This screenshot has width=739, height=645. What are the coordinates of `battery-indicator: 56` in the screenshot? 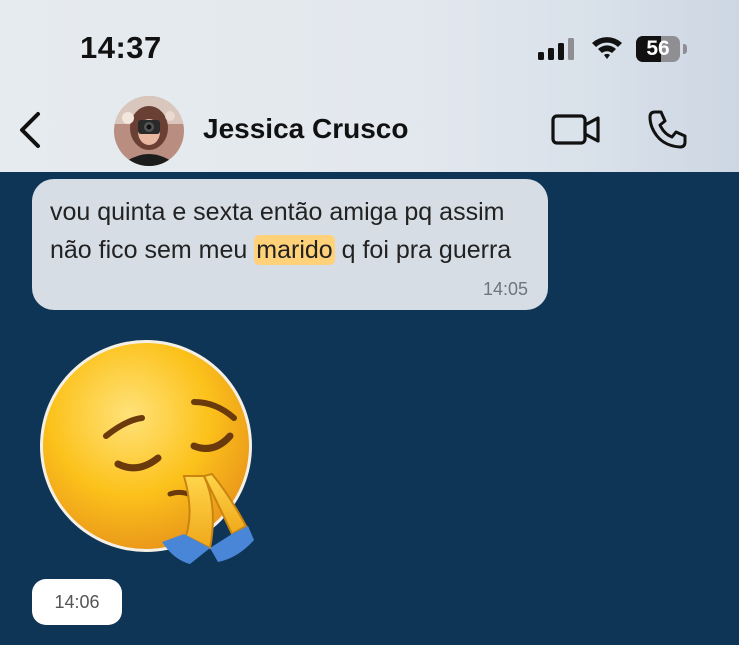 It's located at (658, 49).